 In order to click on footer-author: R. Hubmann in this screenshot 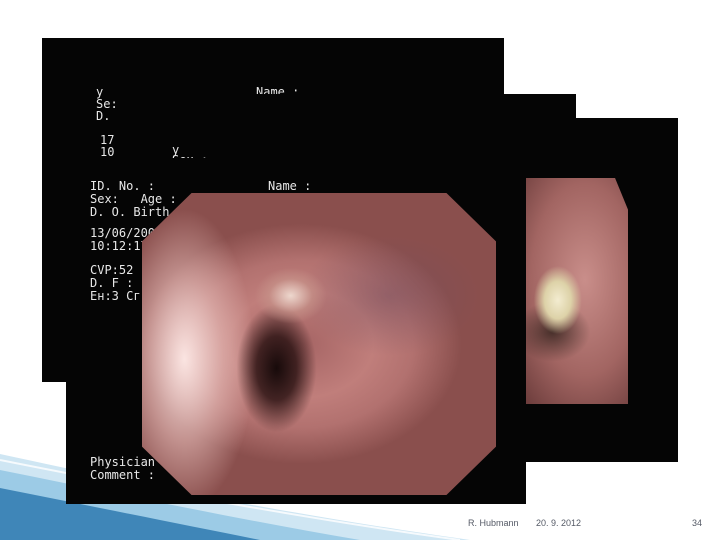, I will do `click(493, 523)`.